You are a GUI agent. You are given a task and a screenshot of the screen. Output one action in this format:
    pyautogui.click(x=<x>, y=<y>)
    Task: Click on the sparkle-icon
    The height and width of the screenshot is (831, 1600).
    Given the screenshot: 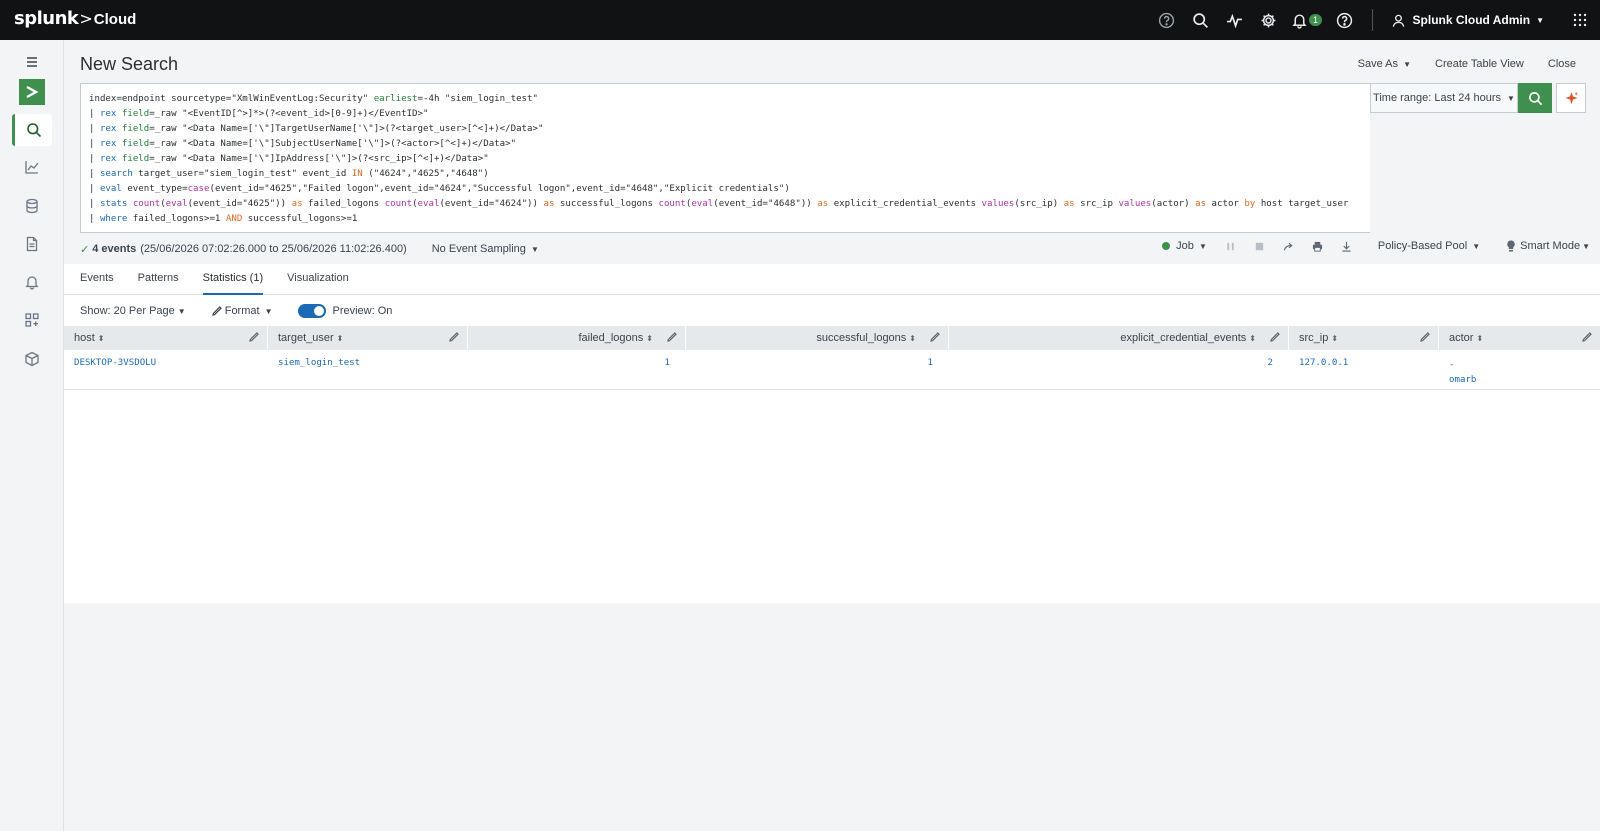 What is the action you would take?
    pyautogui.click(x=1571, y=97)
    